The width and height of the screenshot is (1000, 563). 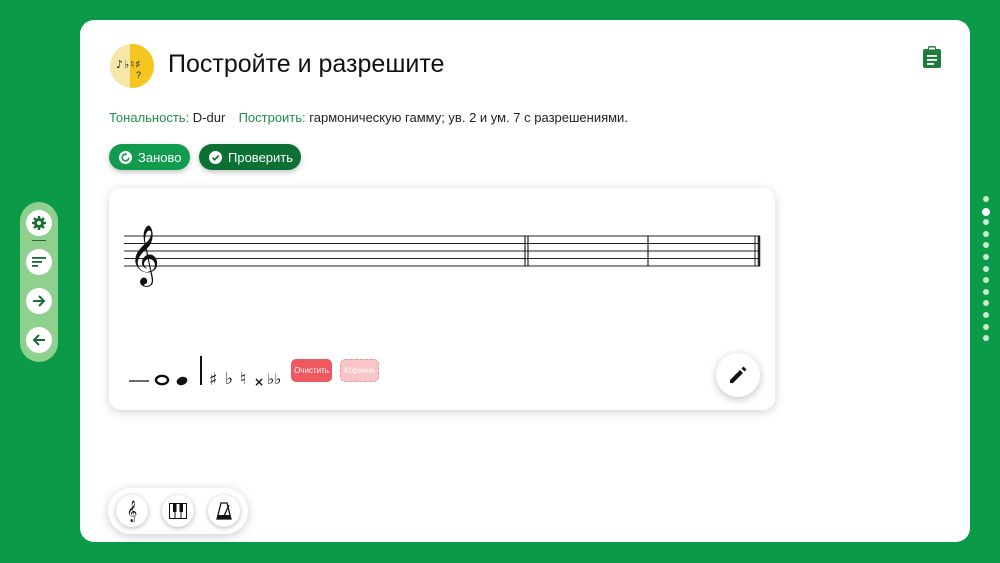 What do you see at coordinates (39, 282) in the screenshot?
I see `left-sidebar` at bounding box center [39, 282].